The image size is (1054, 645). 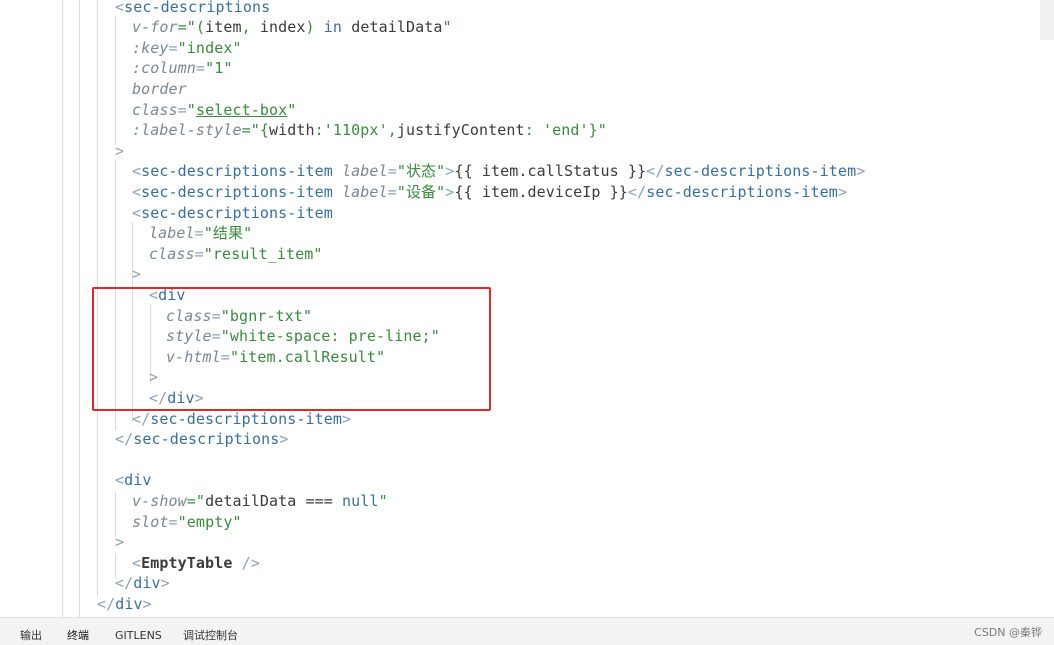 What do you see at coordinates (210, 636) in the screenshot?
I see `tab-debug-console: 调试控制台` at bounding box center [210, 636].